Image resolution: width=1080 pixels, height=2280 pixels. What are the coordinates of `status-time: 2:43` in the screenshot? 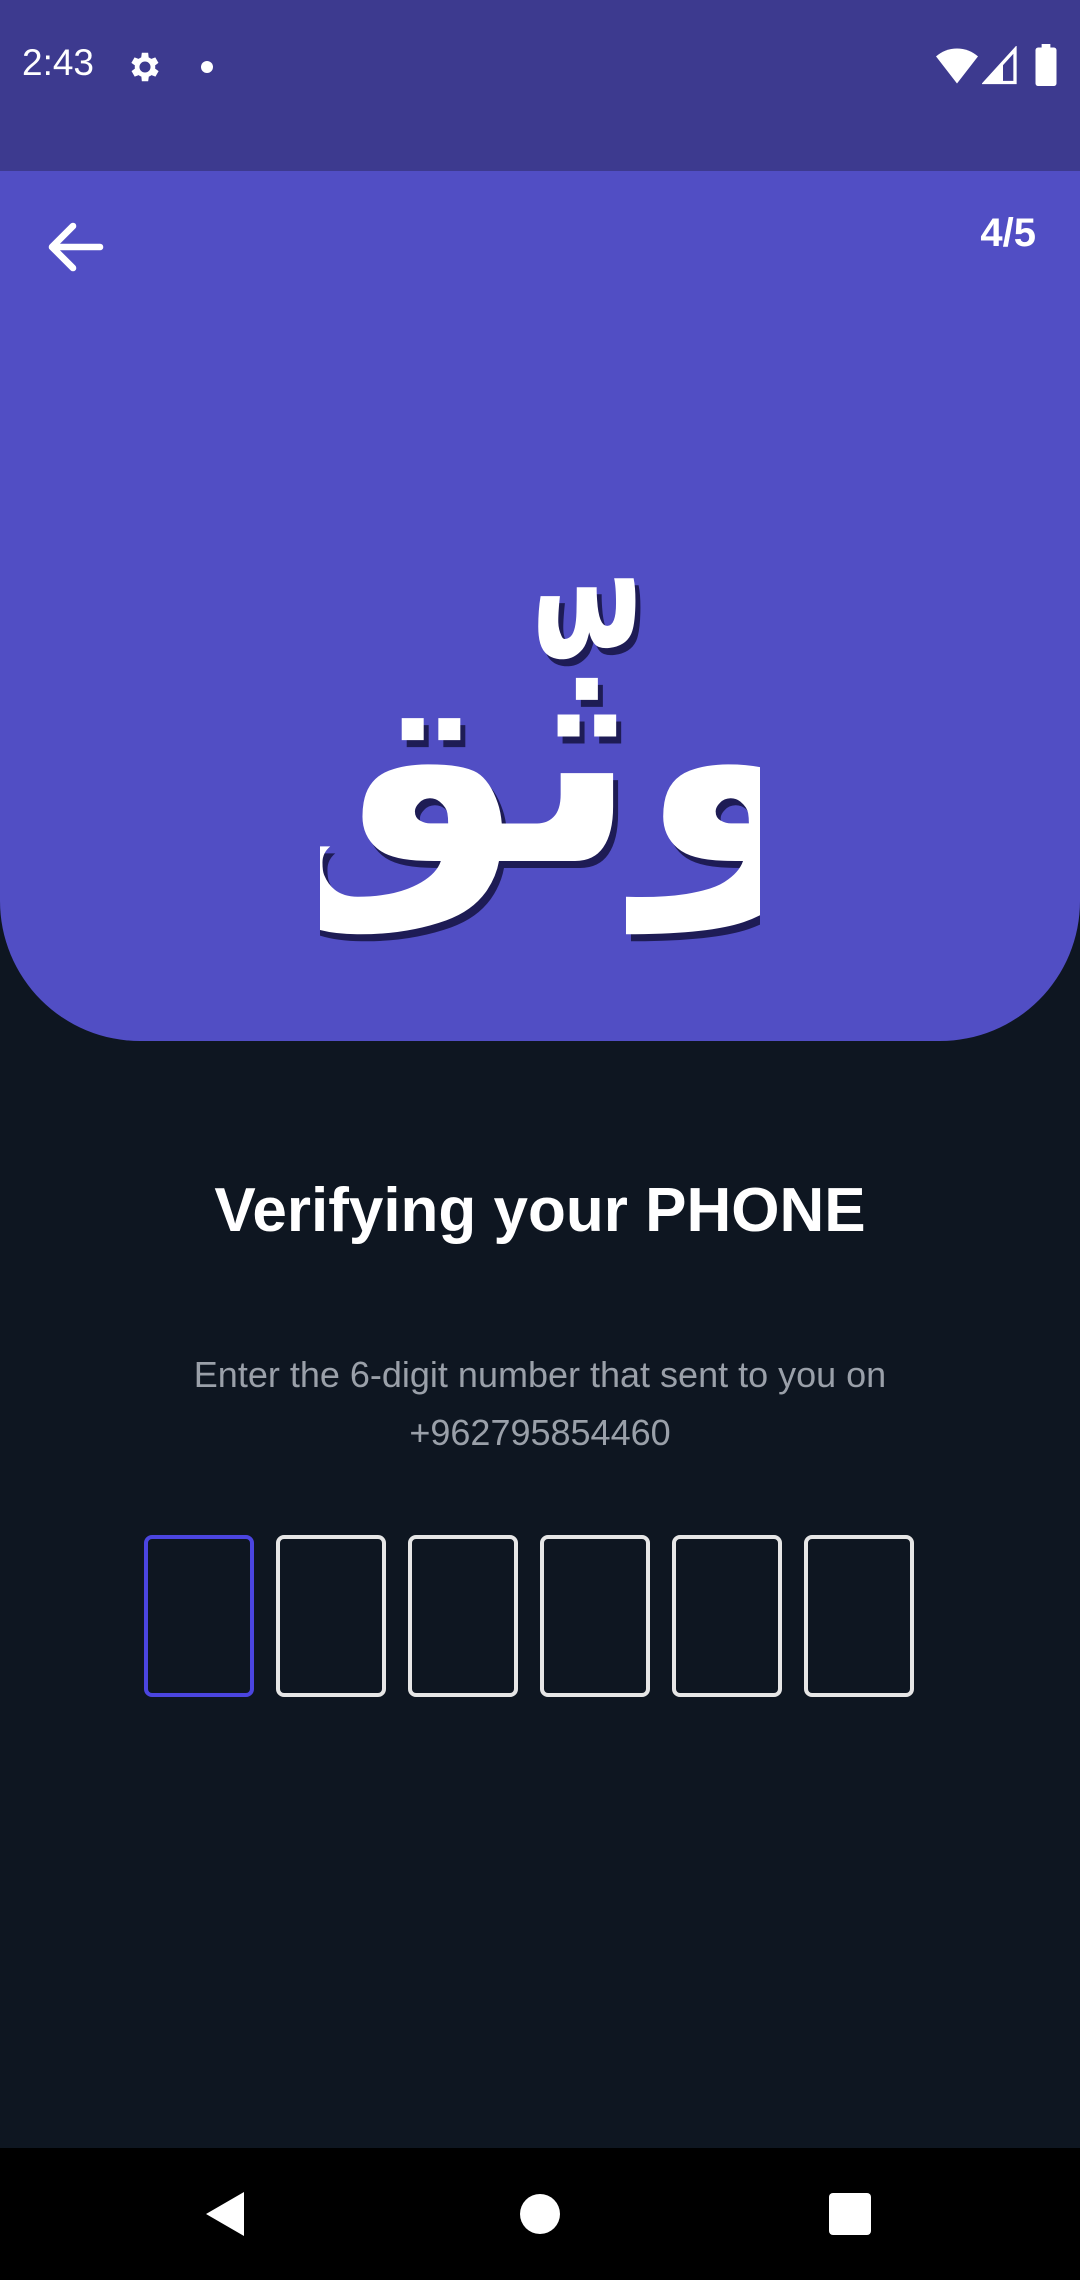 It's located at (58, 62).